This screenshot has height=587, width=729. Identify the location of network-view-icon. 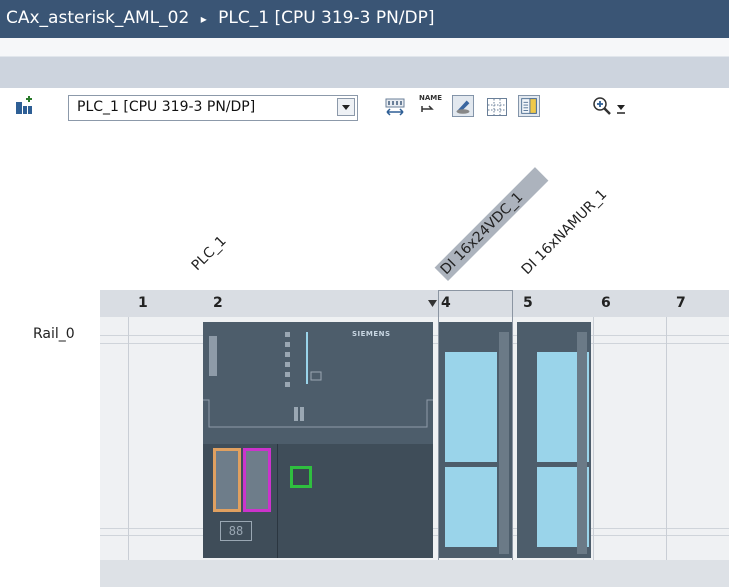
(25, 107).